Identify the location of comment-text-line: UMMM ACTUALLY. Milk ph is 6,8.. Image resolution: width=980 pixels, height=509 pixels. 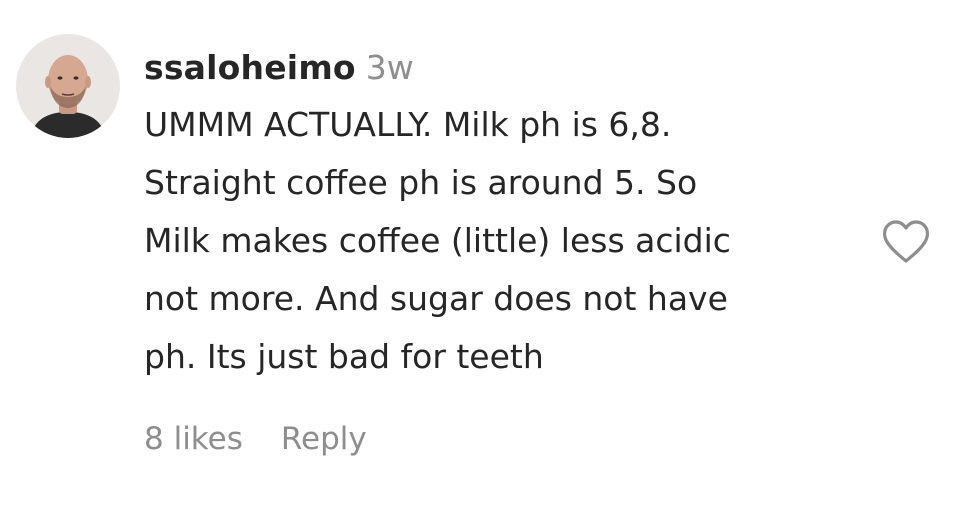
(408, 124).